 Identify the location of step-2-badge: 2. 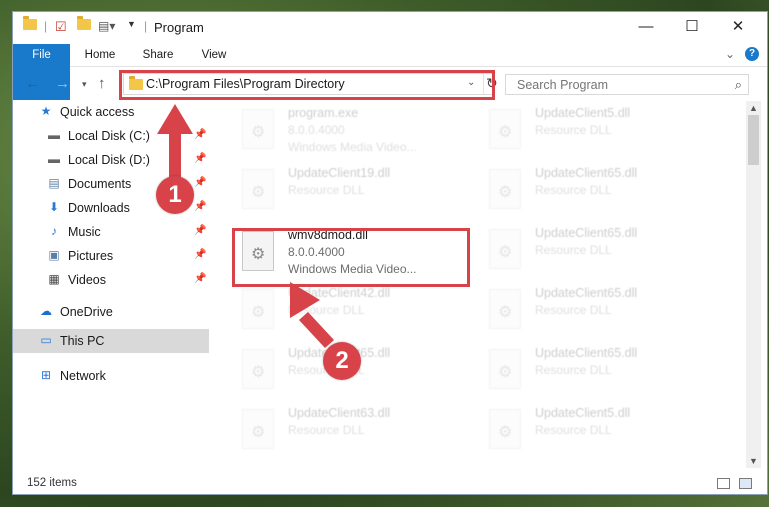
(342, 361).